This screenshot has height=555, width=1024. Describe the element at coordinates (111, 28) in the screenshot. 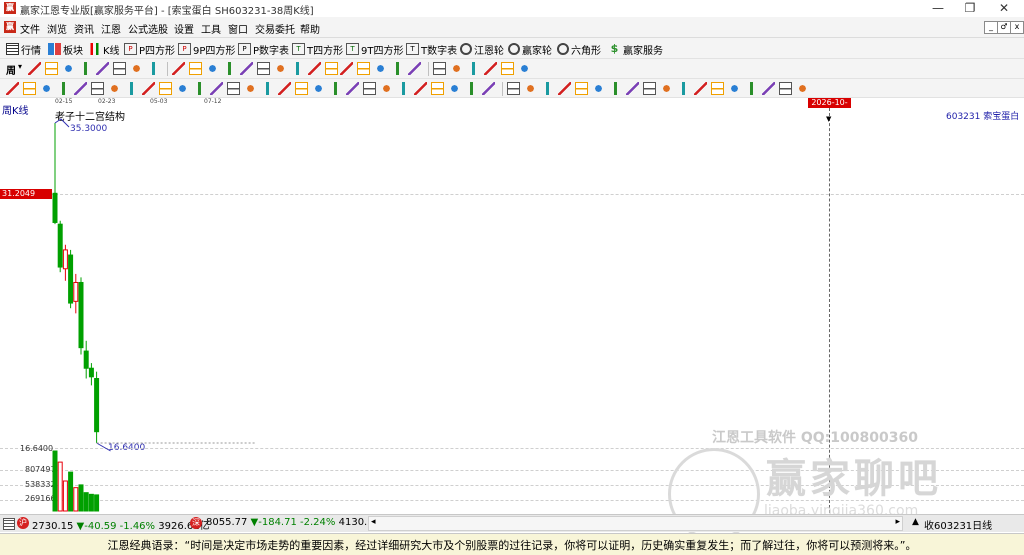

I see `menu-gann: 江恩` at that location.